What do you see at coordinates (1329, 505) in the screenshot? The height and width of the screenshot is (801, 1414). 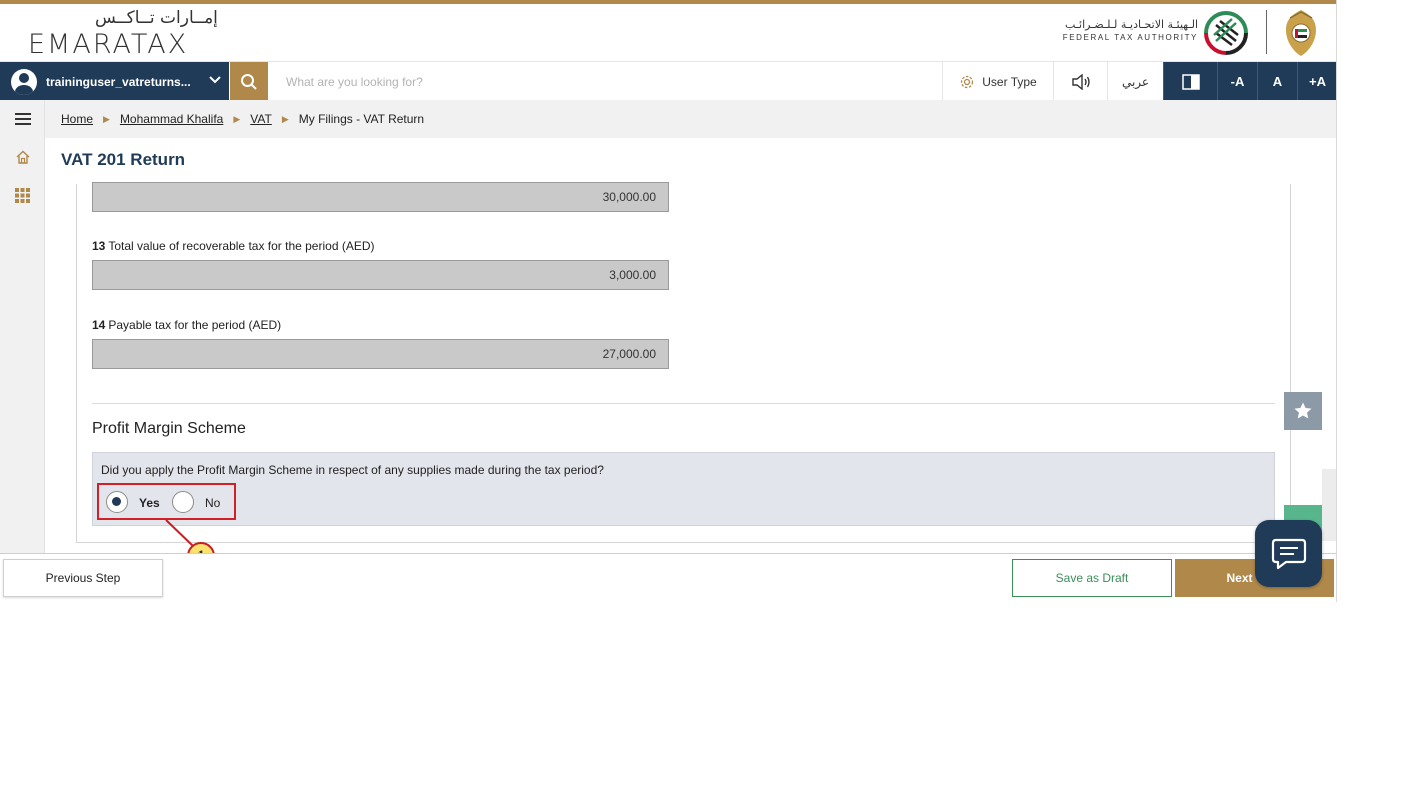 I see `scrollbar-track` at bounding box center [1329, 505].